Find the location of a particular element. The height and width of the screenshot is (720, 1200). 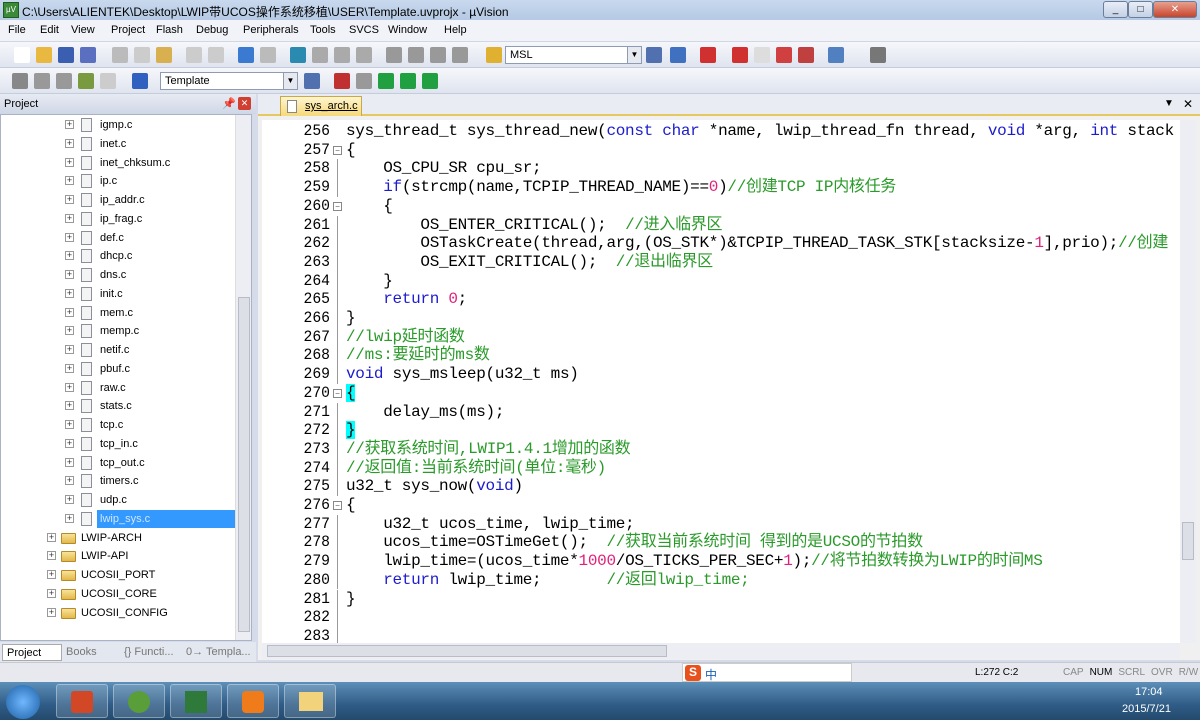

pin-icon: 📌 is located at coordinates (229, 103).